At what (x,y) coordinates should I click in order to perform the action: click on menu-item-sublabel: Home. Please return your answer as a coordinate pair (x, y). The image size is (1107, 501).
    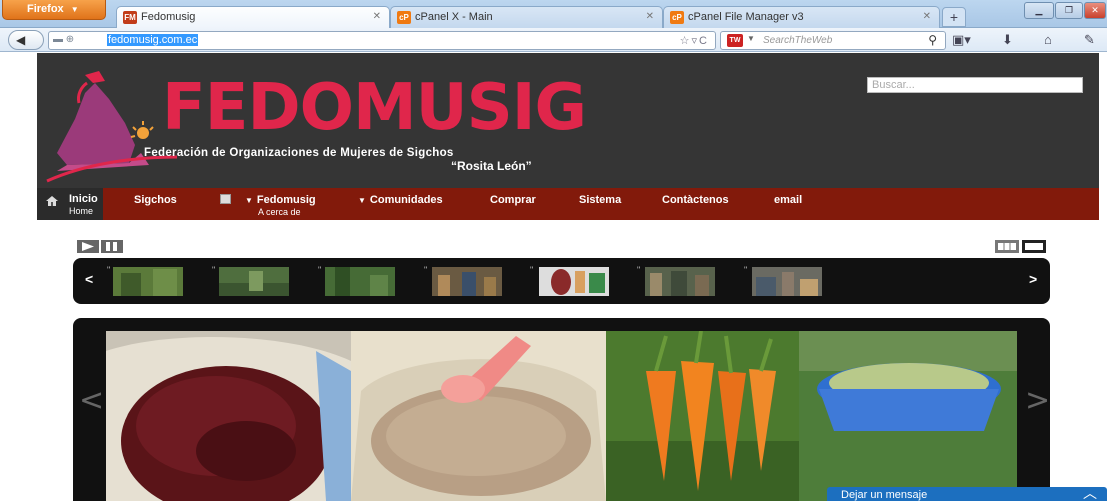
    Looking at the image, I should click on (81, 211).